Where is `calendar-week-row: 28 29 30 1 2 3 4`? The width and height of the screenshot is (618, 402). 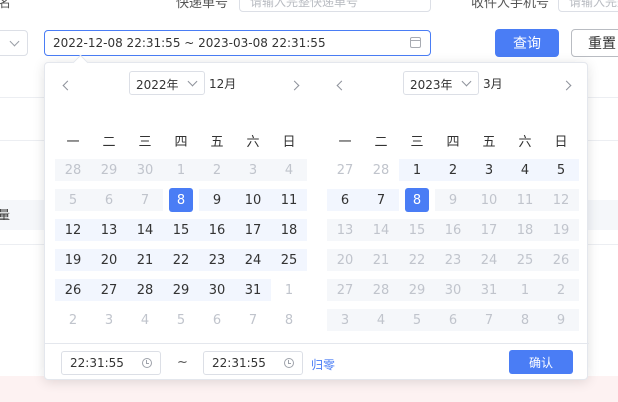
calendar-week-row: 28 29 30 1 2 3 4 is located at coordinates (181, 170).